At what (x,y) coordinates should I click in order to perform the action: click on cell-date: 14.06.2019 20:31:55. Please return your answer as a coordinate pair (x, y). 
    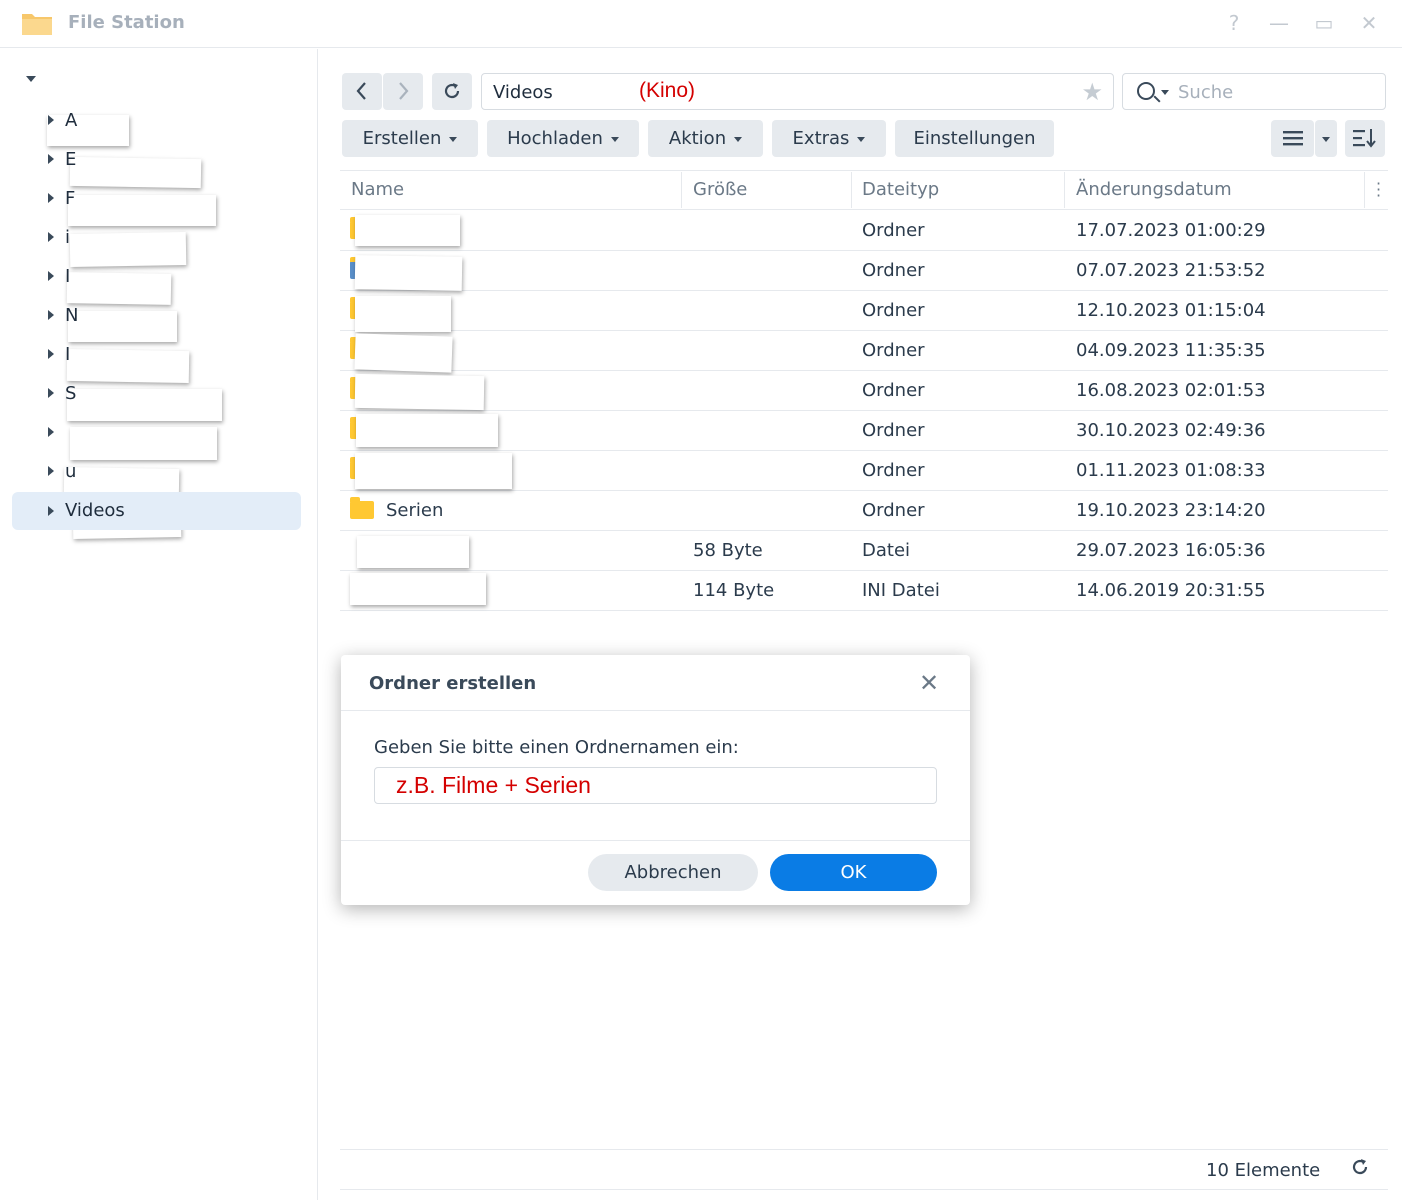
    Looking at the image, I should click on (1171, 590).